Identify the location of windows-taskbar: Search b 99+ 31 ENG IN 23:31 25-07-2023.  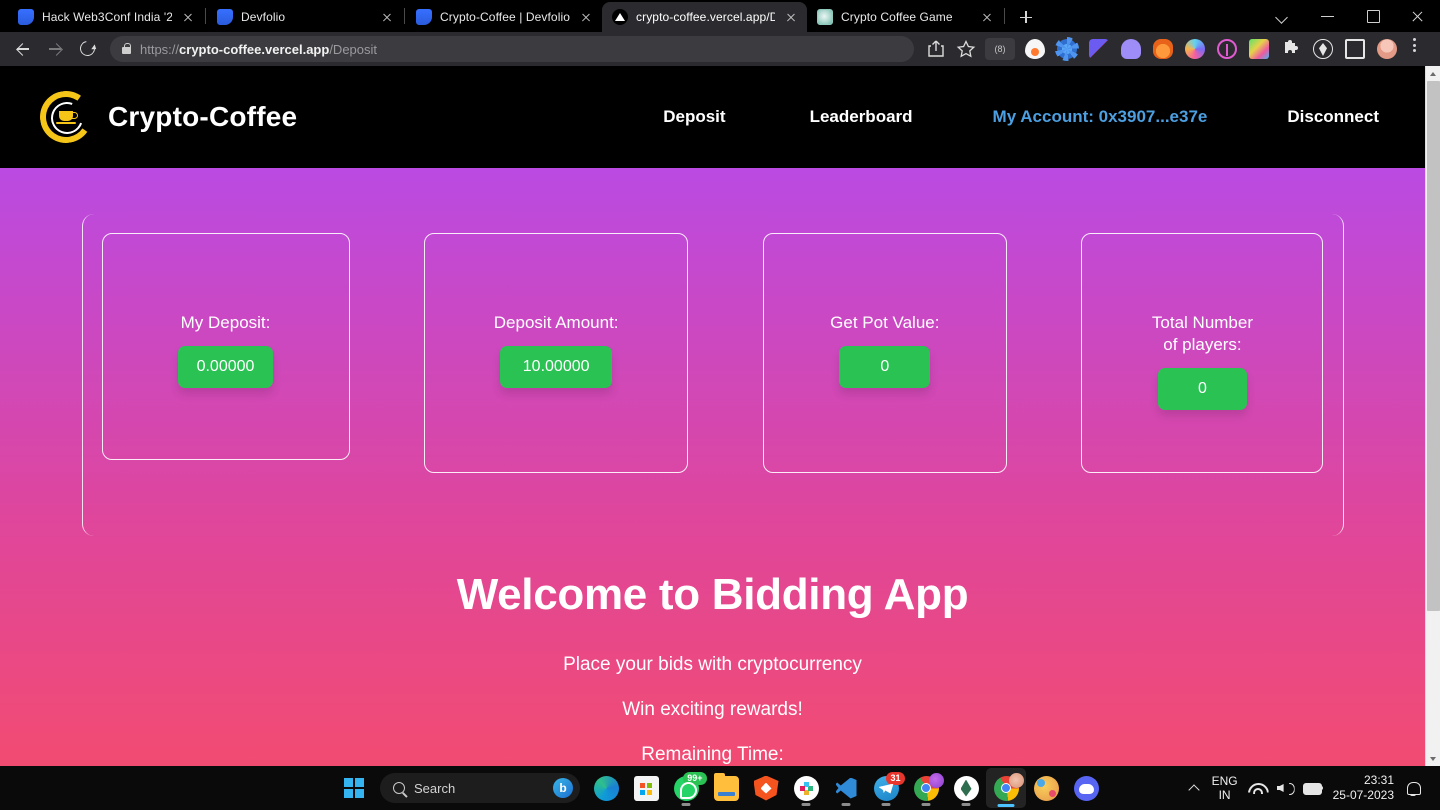
(720, 788).